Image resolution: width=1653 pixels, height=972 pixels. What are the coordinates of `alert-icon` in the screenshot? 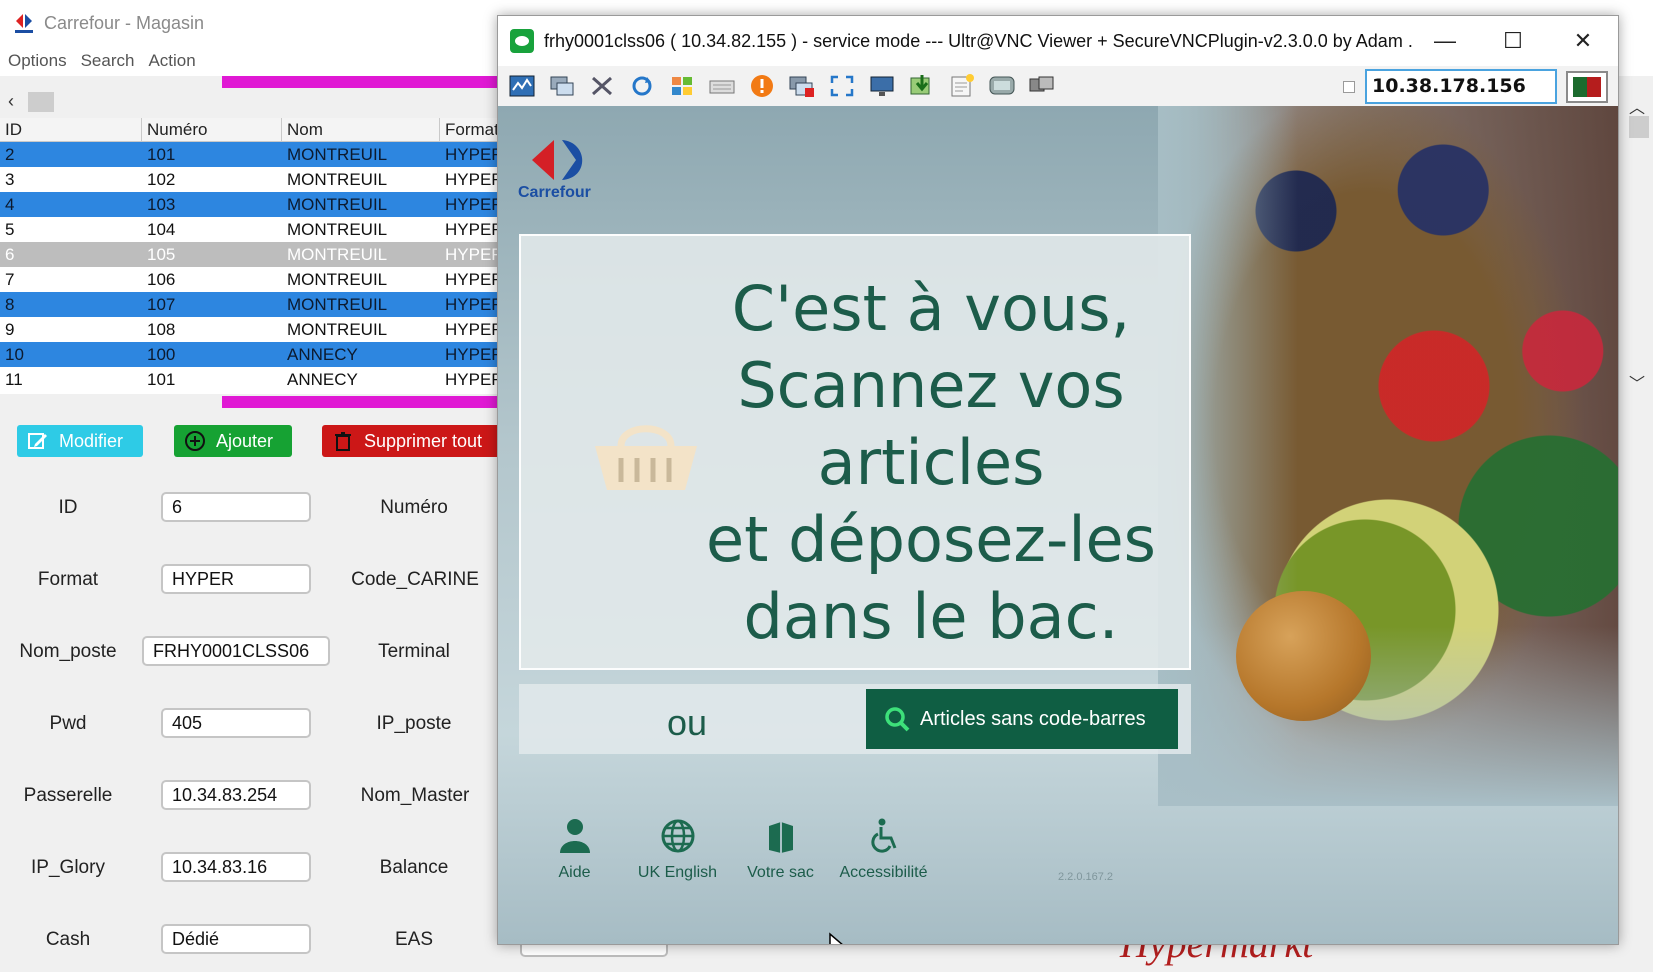 It's located at (762, 86).